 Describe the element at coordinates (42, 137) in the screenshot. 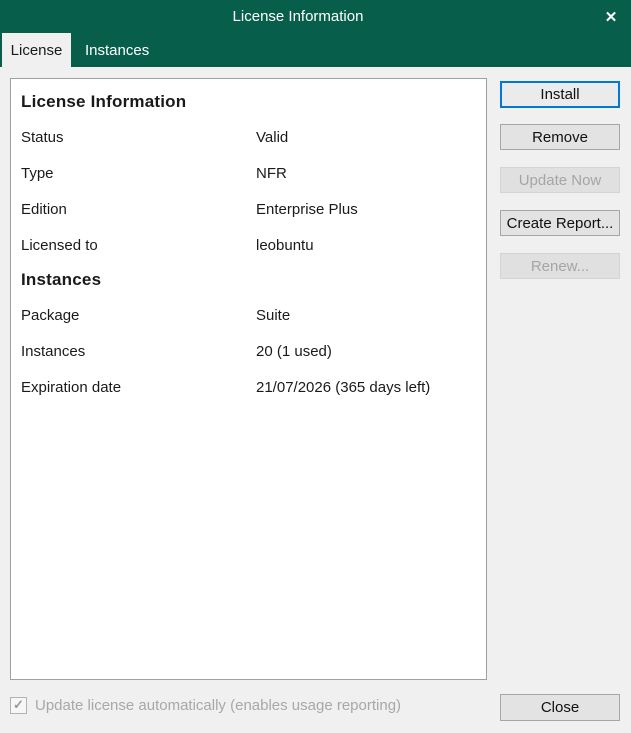

I see `row-label: Status` at that location.